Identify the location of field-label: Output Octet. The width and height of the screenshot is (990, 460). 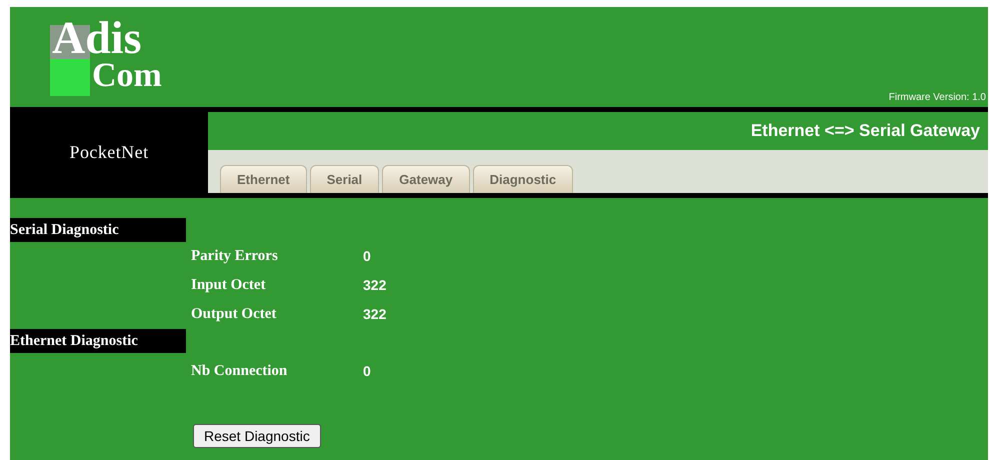
(234, 314).